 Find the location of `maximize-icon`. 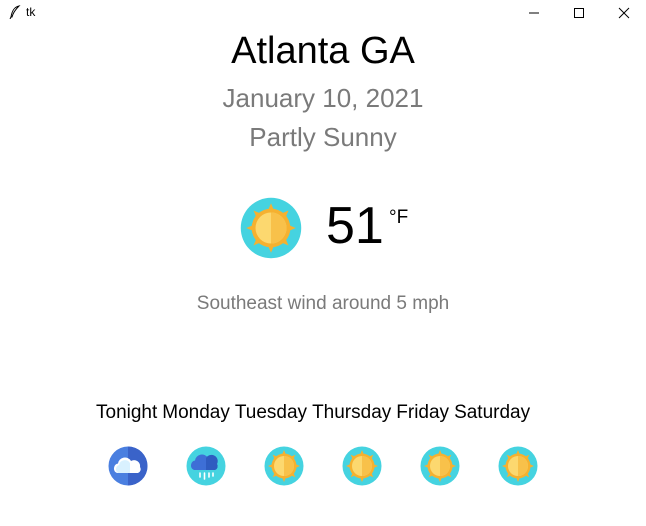

maximize-icon is located at coordinates (579, 13).